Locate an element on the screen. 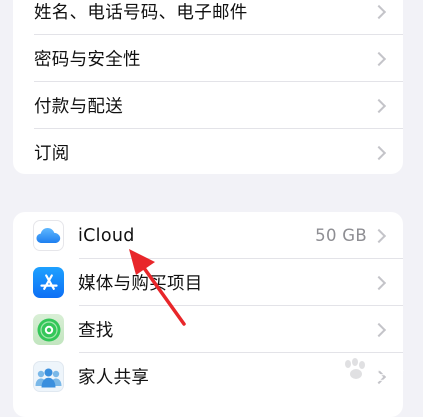 The image size is (423, 417). row-label: 密码与安全性 is located at coordinates (87, 60).